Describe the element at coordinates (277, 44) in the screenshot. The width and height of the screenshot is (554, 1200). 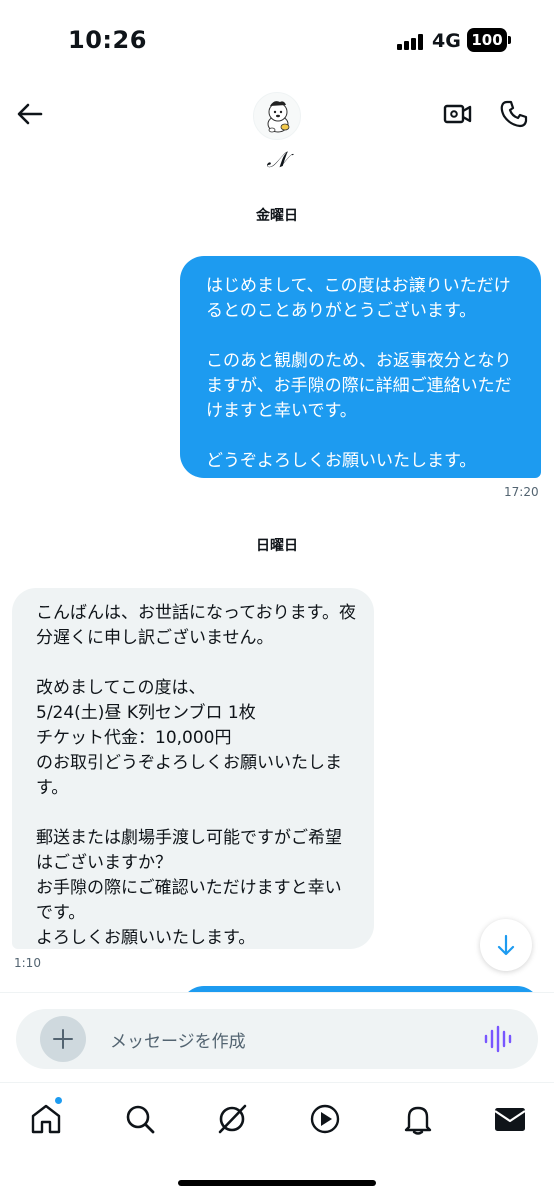
I see `status-bar: 10:26 4G 100` at that location.